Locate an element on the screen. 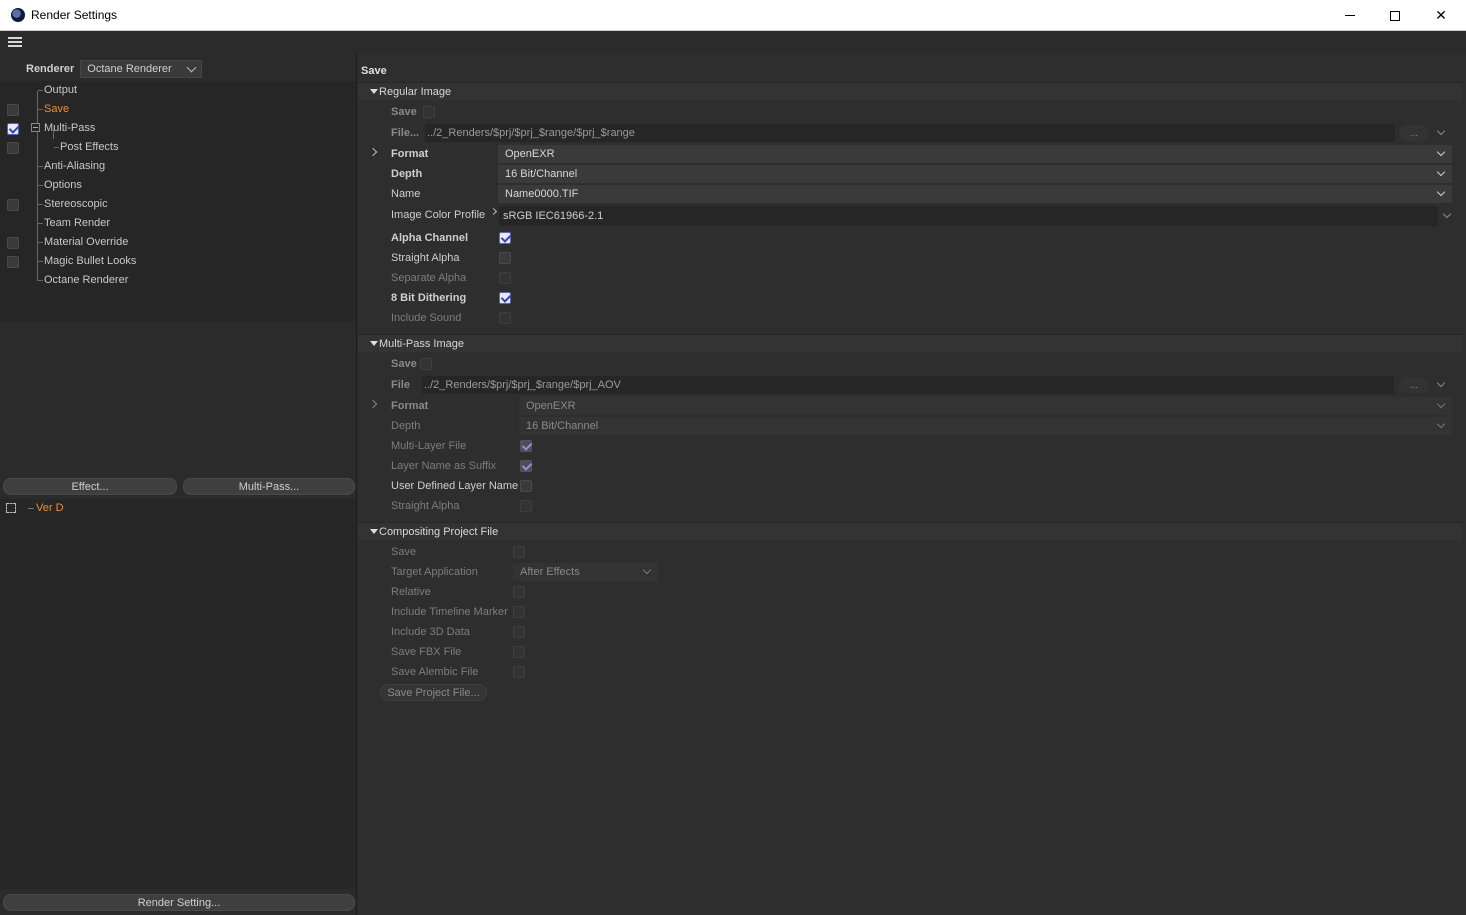 The height and width of the screenshot is (915, 1466). user-defined-layer-checkbox is located at coordinates (526, 486).